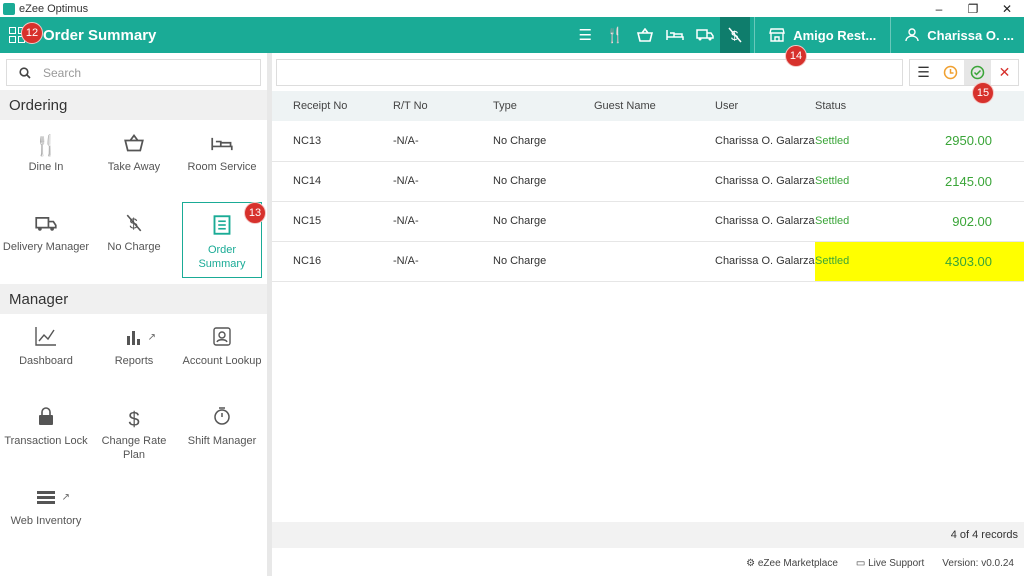  What do you see at coordinates (32, 33) in the screenshot?
I see `step-badge-12: 12` at bounding box center [32, 33].